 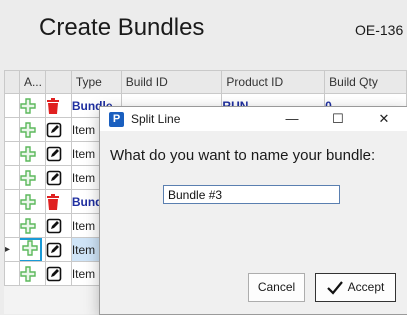 I want to click on grid-header-pointer, so click(x=12, y=82).